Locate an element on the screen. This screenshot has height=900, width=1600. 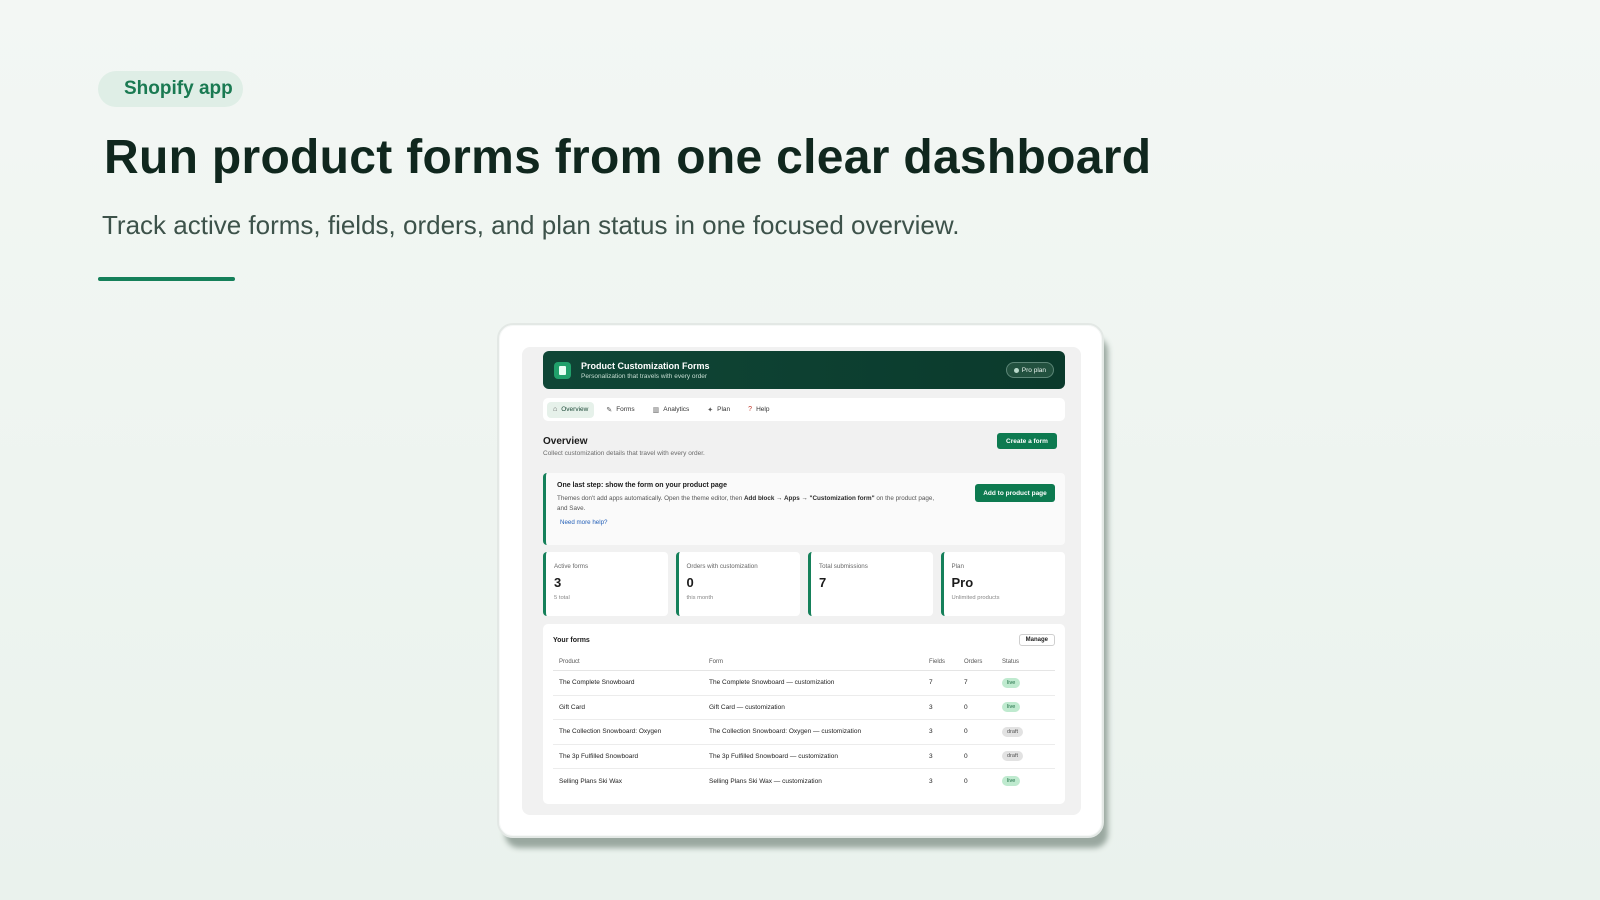
cell-form: The Complete Snowboard — customization is located at coordinates (813, 683).